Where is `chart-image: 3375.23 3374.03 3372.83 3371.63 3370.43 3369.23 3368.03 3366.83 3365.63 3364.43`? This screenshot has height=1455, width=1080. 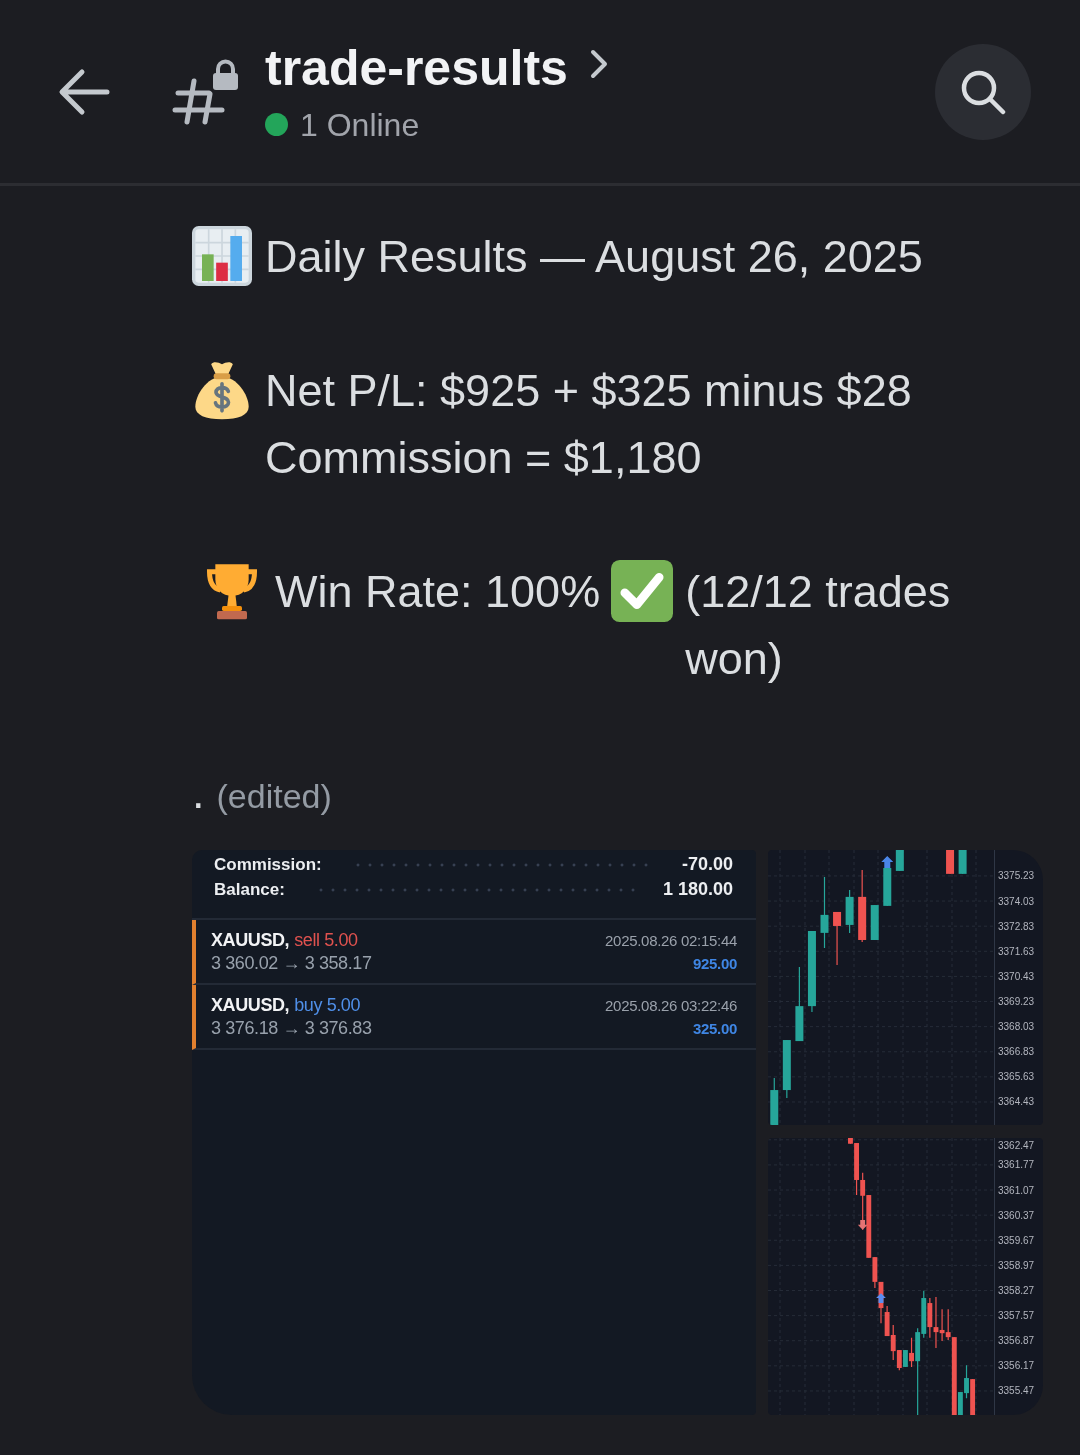
chart-image: 3375.23 3374.03 3372.83 3371.63 3370.43 3369.23 3368.03 3366.83 3365.63 3364.43 is located at coordinates (905, 987).